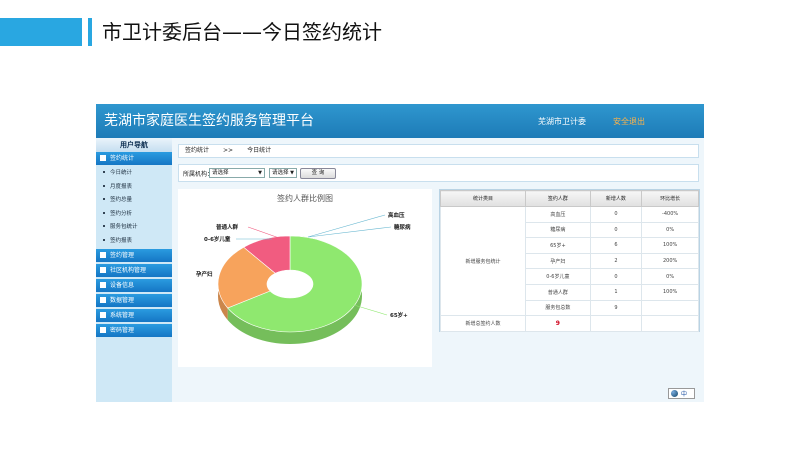  I want to click on org-select-secondary: 请选择 ▼, so click(283, 173).